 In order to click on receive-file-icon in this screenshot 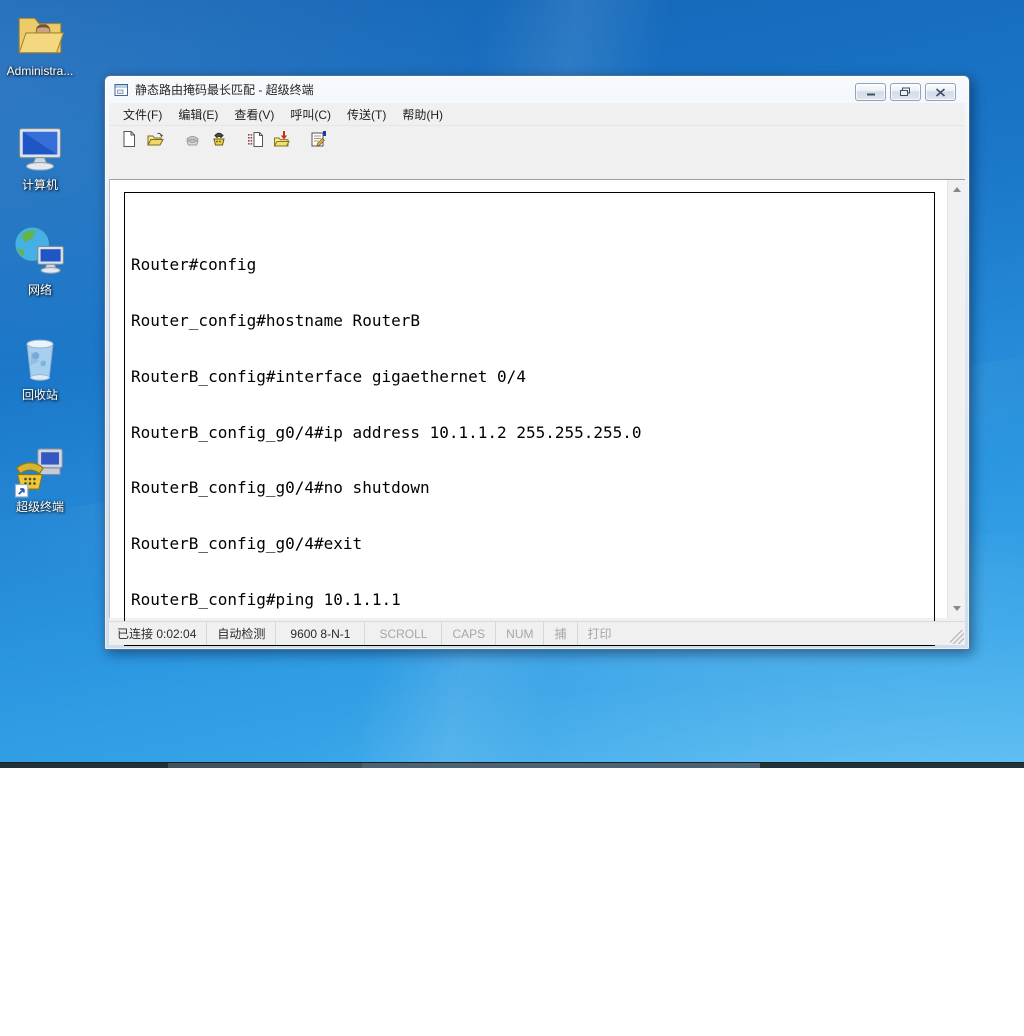, I will do `click(281, 139)`.